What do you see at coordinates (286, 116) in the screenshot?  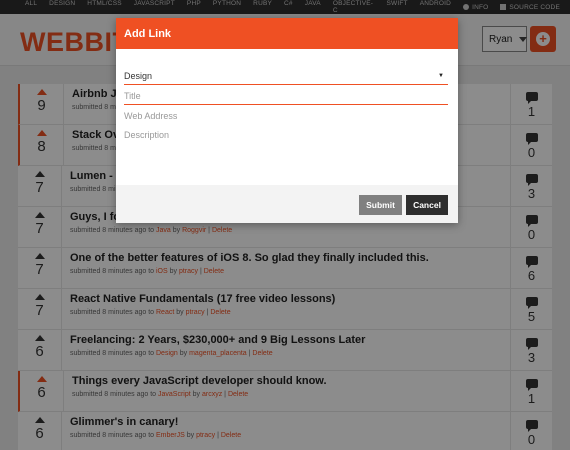 I see `web-address-input: Web Address` at bounding box center [286, 116].